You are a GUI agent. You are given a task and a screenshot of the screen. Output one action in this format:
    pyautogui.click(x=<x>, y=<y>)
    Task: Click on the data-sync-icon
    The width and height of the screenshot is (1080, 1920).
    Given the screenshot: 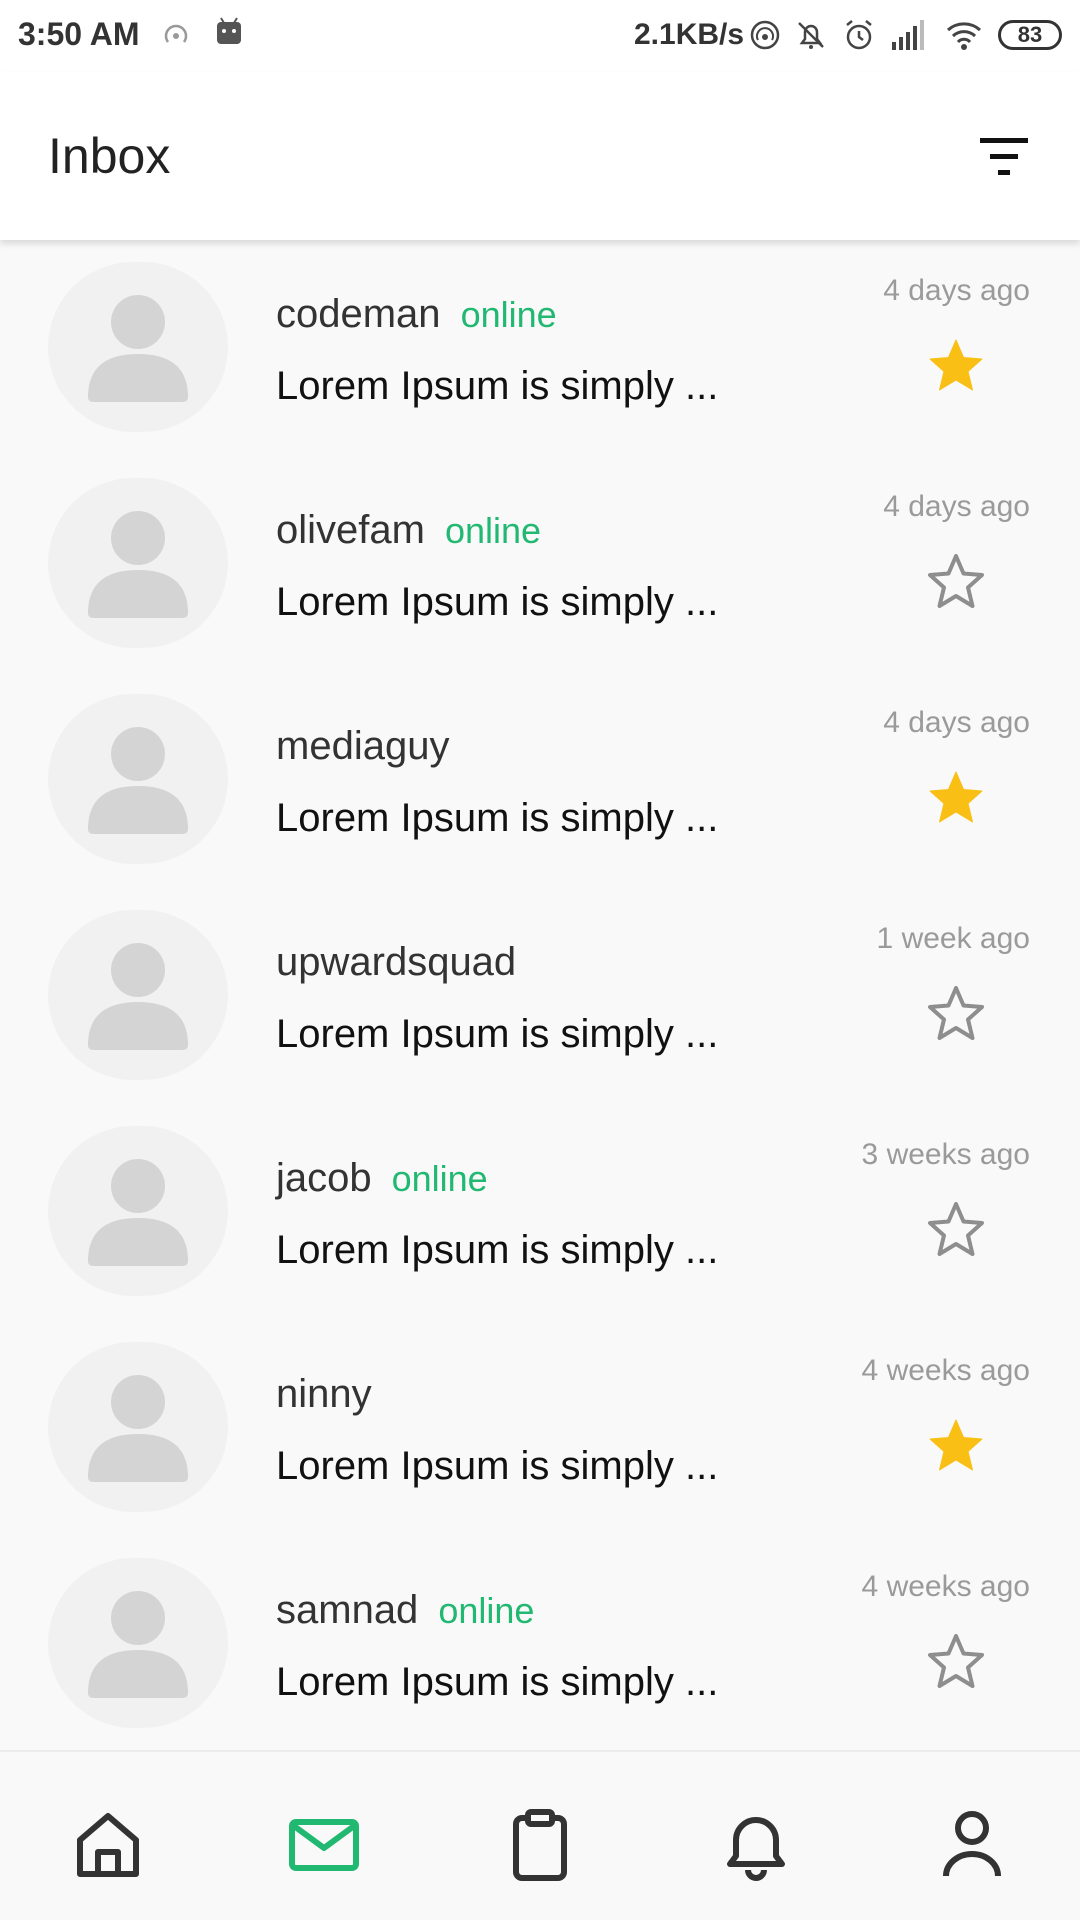 What is the action you would take?
    pyautogui.click(x=765, y=35)
    